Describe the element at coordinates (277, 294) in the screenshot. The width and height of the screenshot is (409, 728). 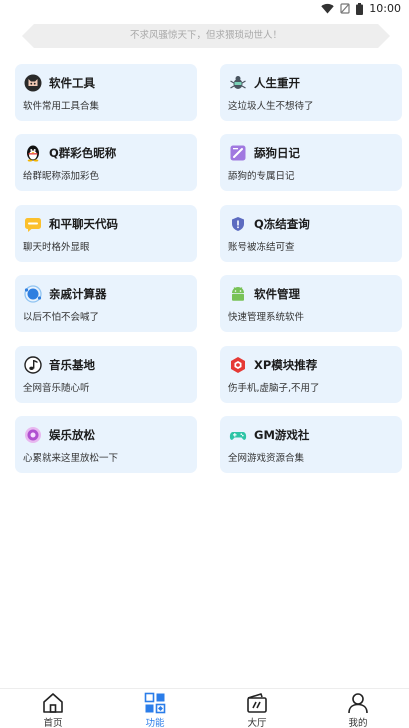
I see `card-title: 软件管理` at that location.